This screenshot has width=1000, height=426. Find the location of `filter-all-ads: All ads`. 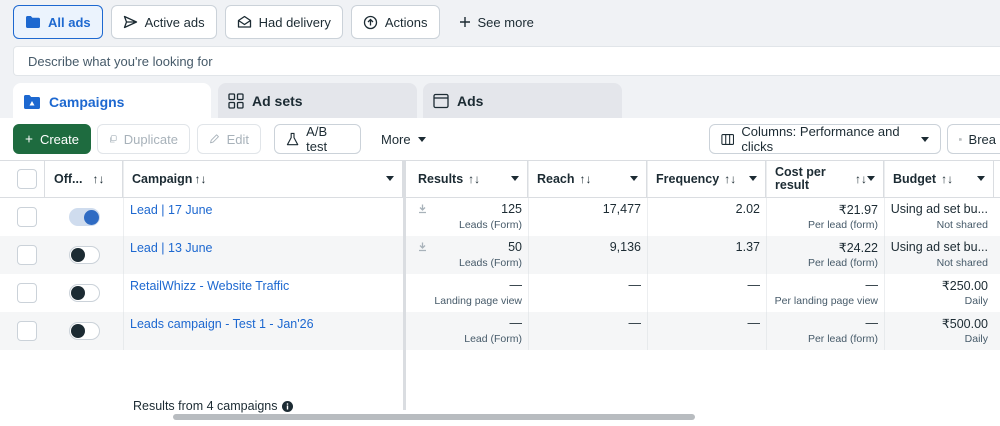

filter-all-ads: All ads is located at coordinates (58, 22).